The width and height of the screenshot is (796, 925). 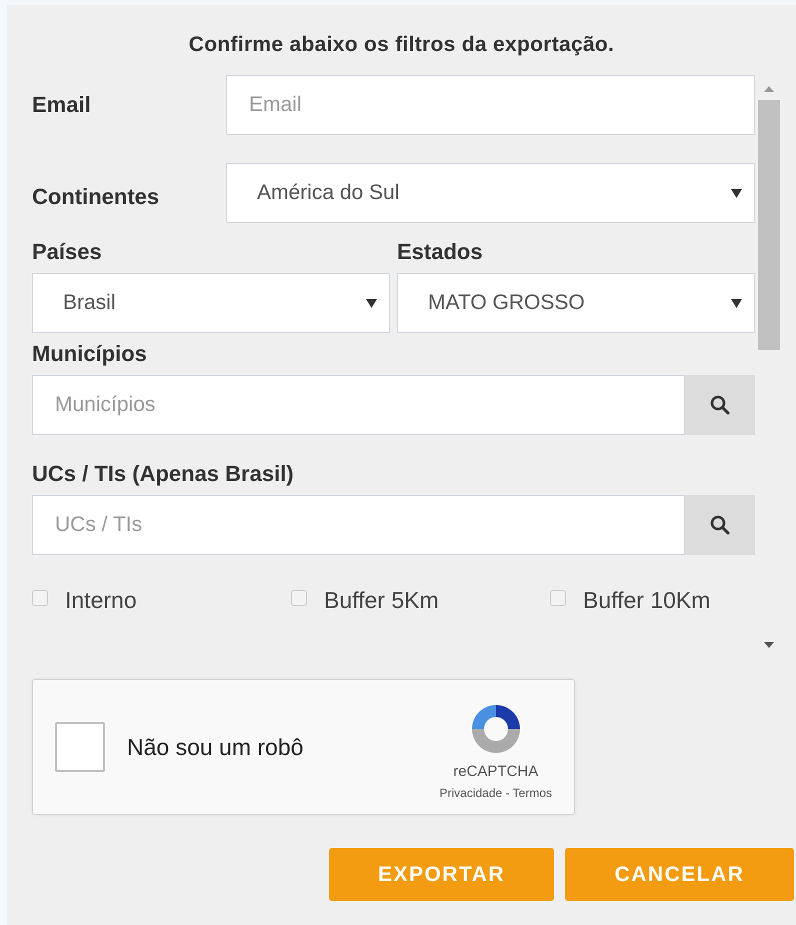 I want to click on field-label: Continentes, so click(x=96, y=197).